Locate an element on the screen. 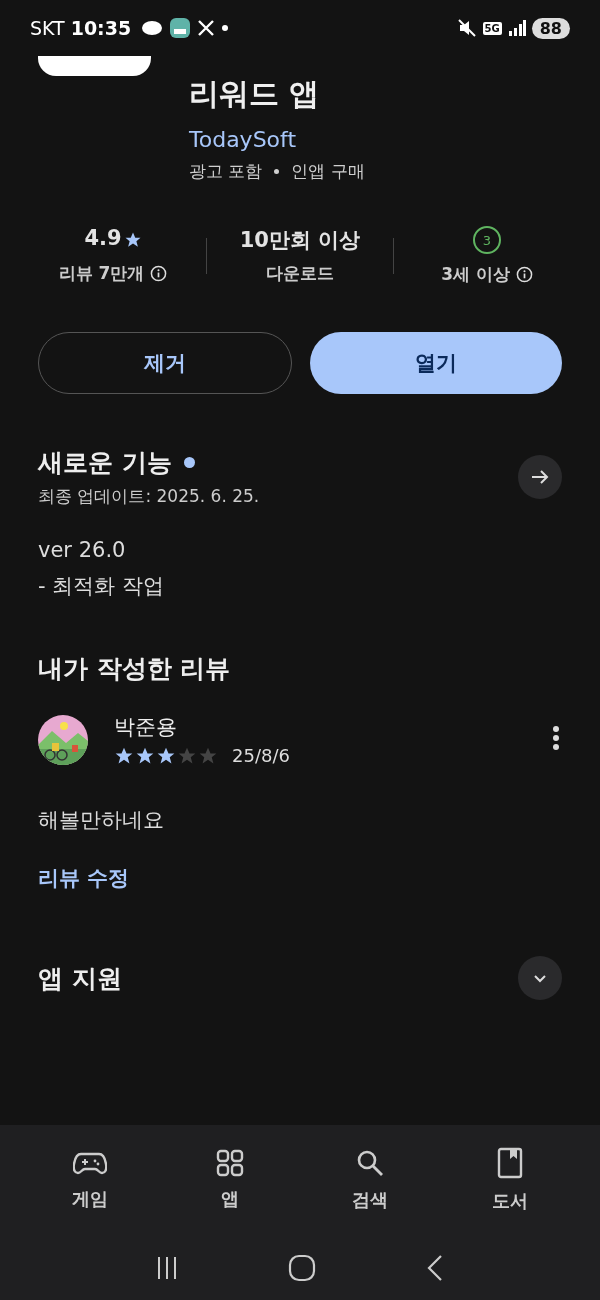 The height and width of the screenshot is (1300, 600). home-icon is located at coordinates (302, 1267).